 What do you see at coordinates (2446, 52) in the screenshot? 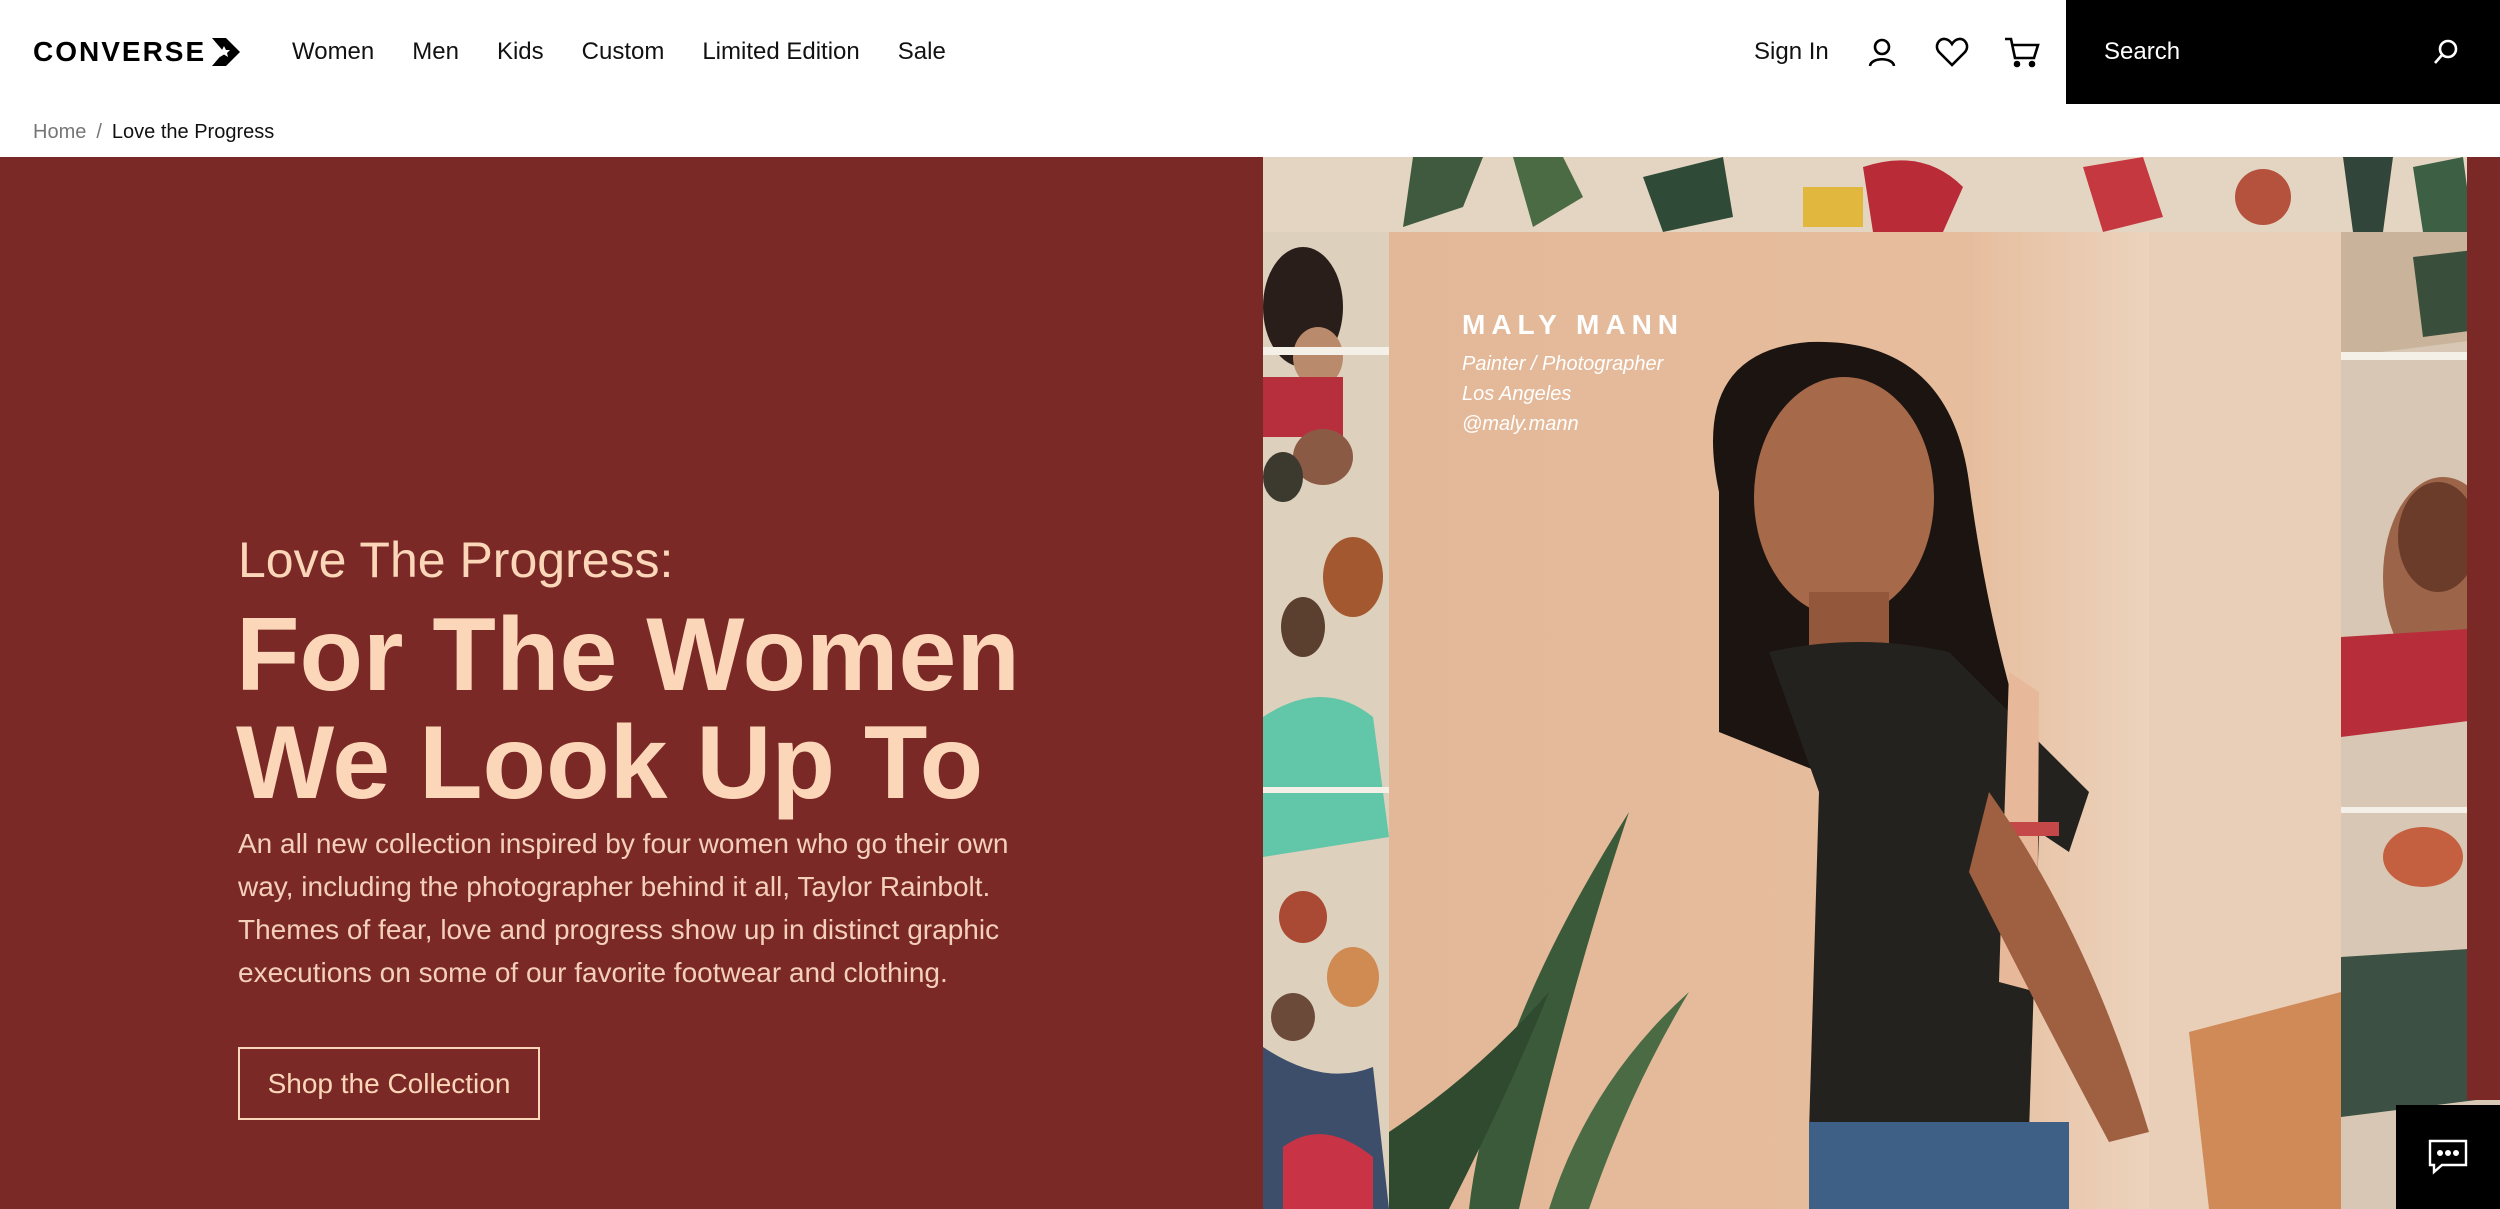
I see `search-icon` at bounding box center [2446, 52].